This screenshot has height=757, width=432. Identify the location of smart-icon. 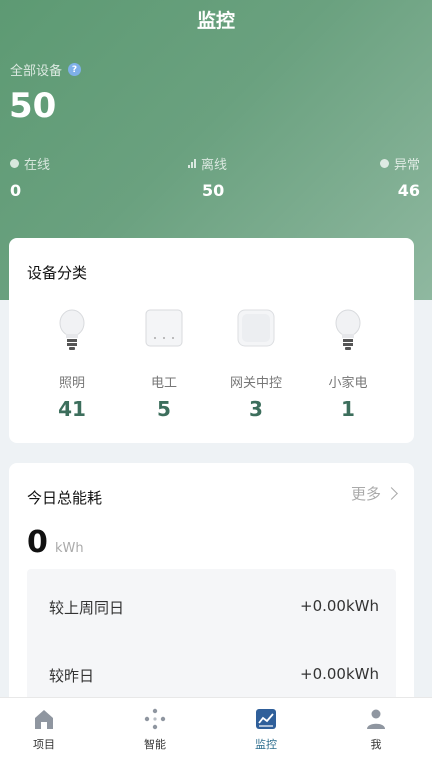
(155, 719).